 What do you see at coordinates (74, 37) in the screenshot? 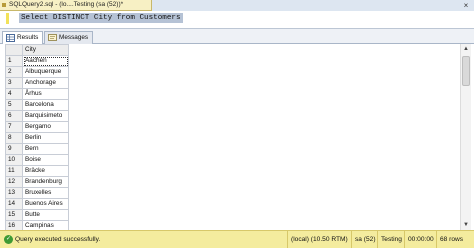
I see `tab-messages-label: Messages` at bounding box center [74, 37].